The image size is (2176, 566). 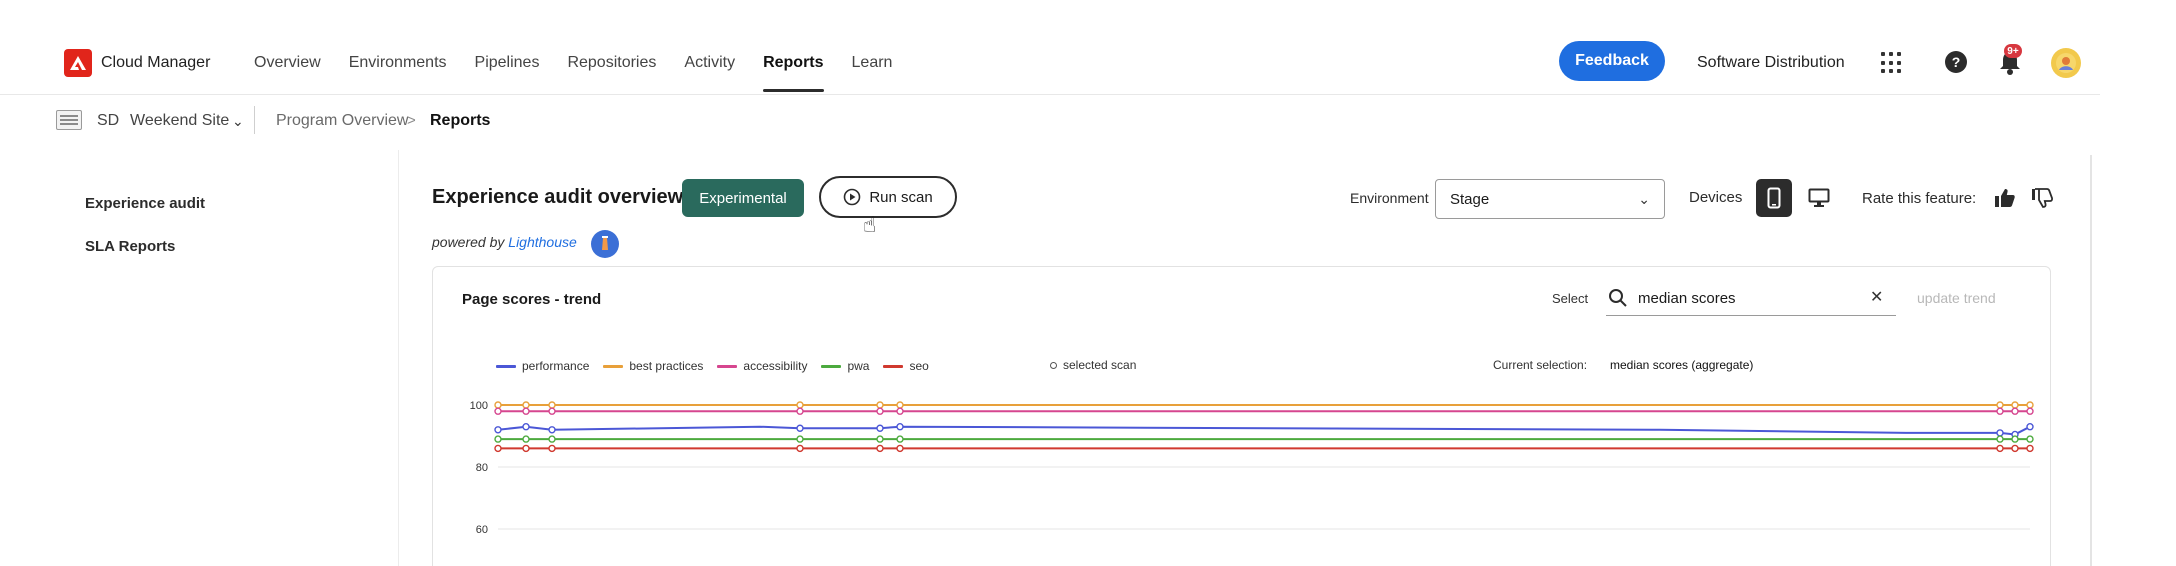 What do you see at coordinates (155, 63) in the screenshot?
I see `app-title: Cloud Manager` at bounding box center [155, 63].